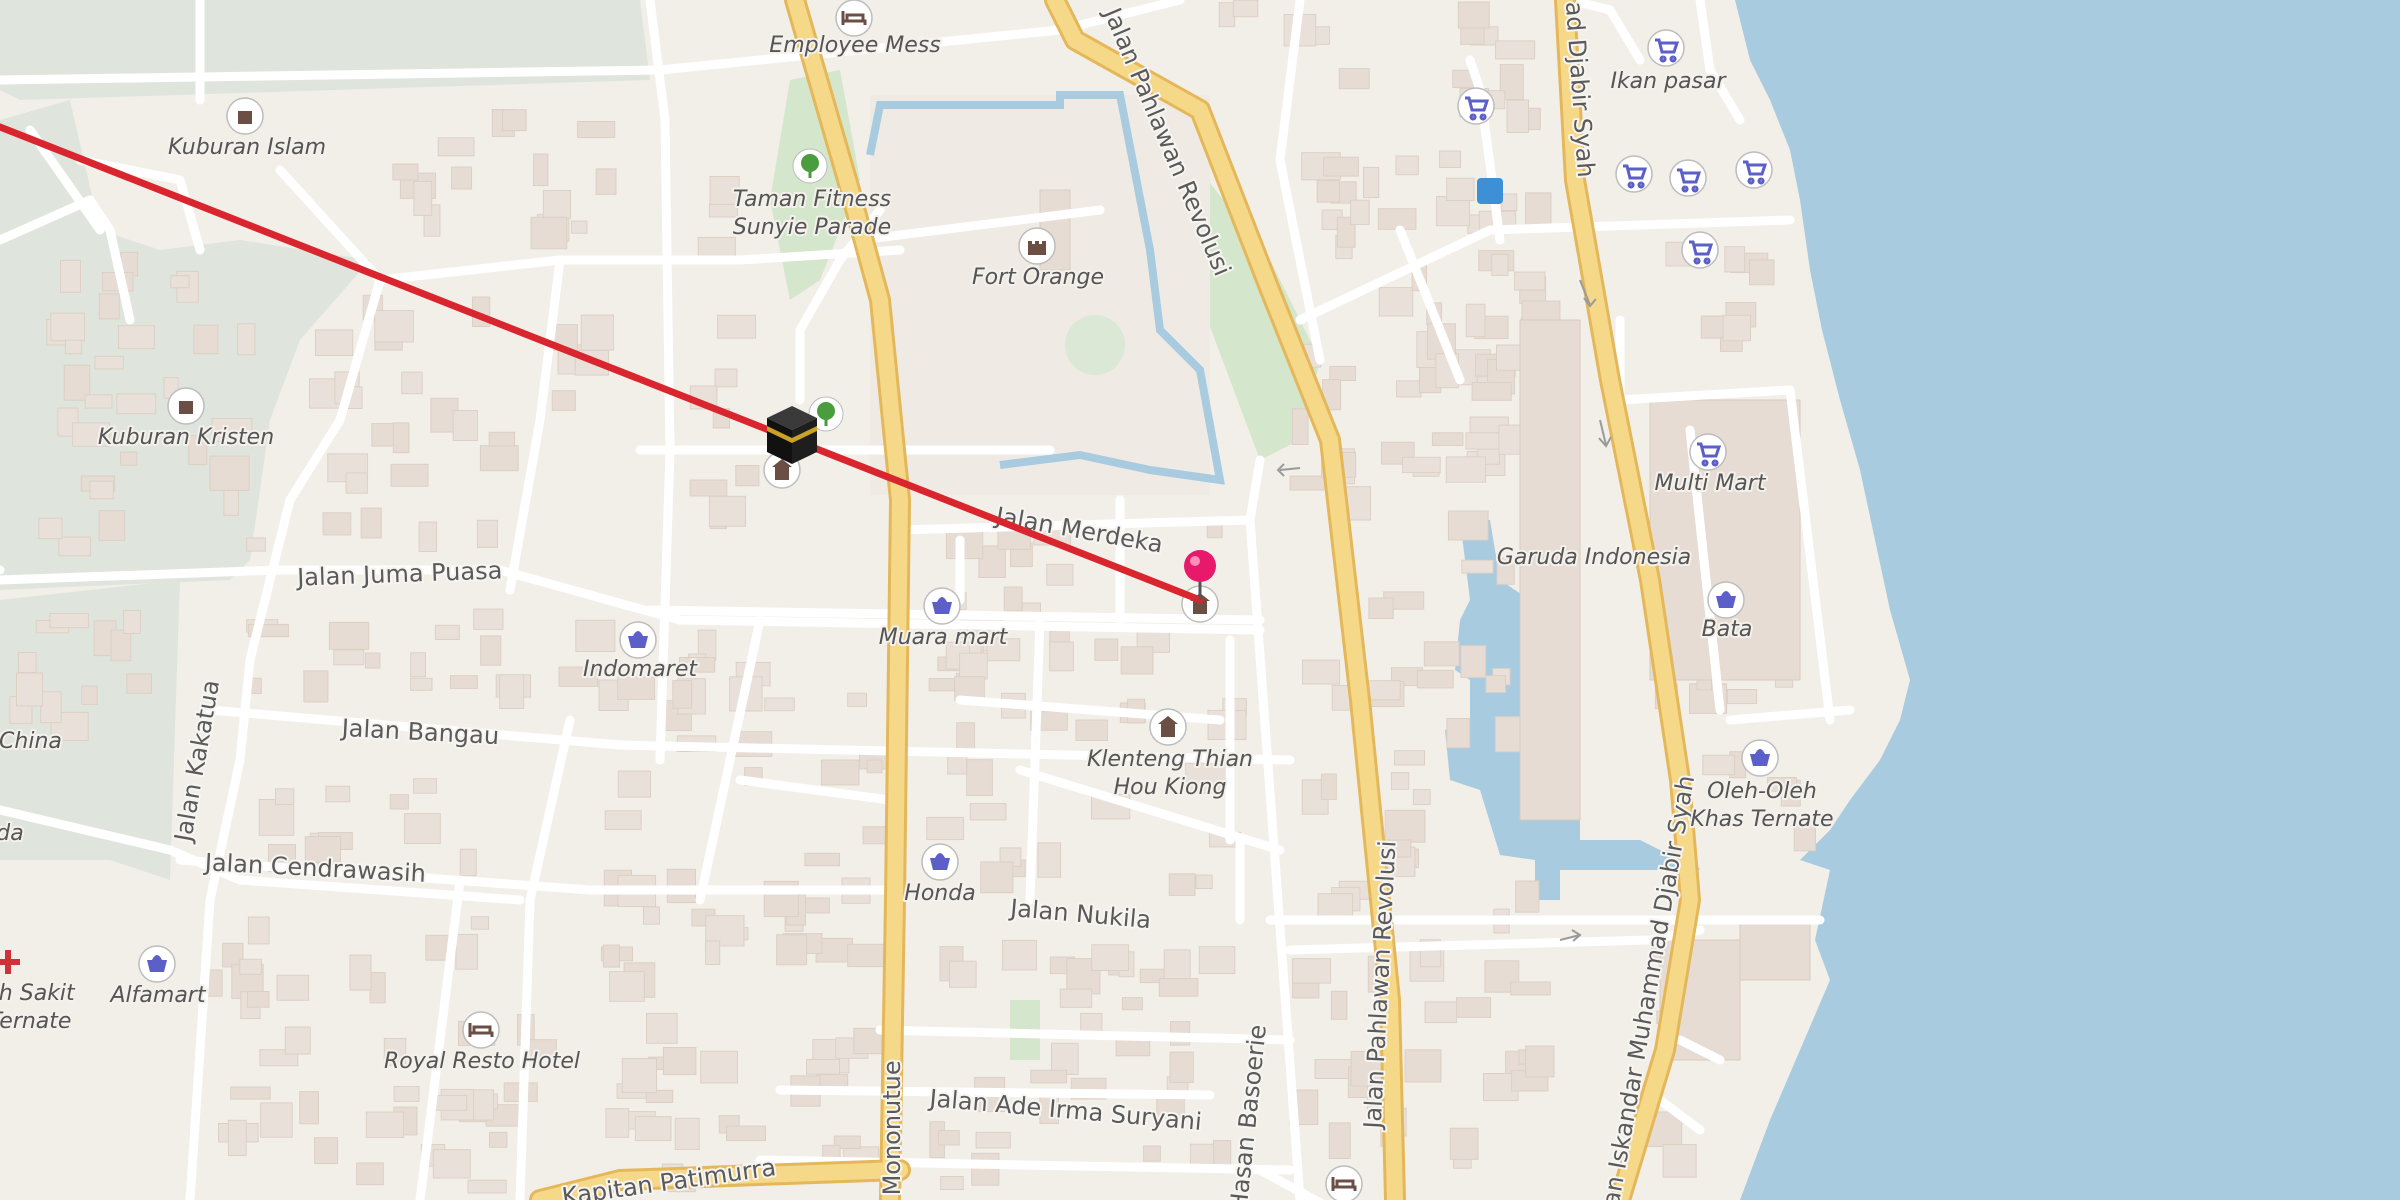 This screenshot has height=1200, width=2400. Describe the element at coordinates (1168, 727) in the screenshot. I see `temple-icon` at that location.